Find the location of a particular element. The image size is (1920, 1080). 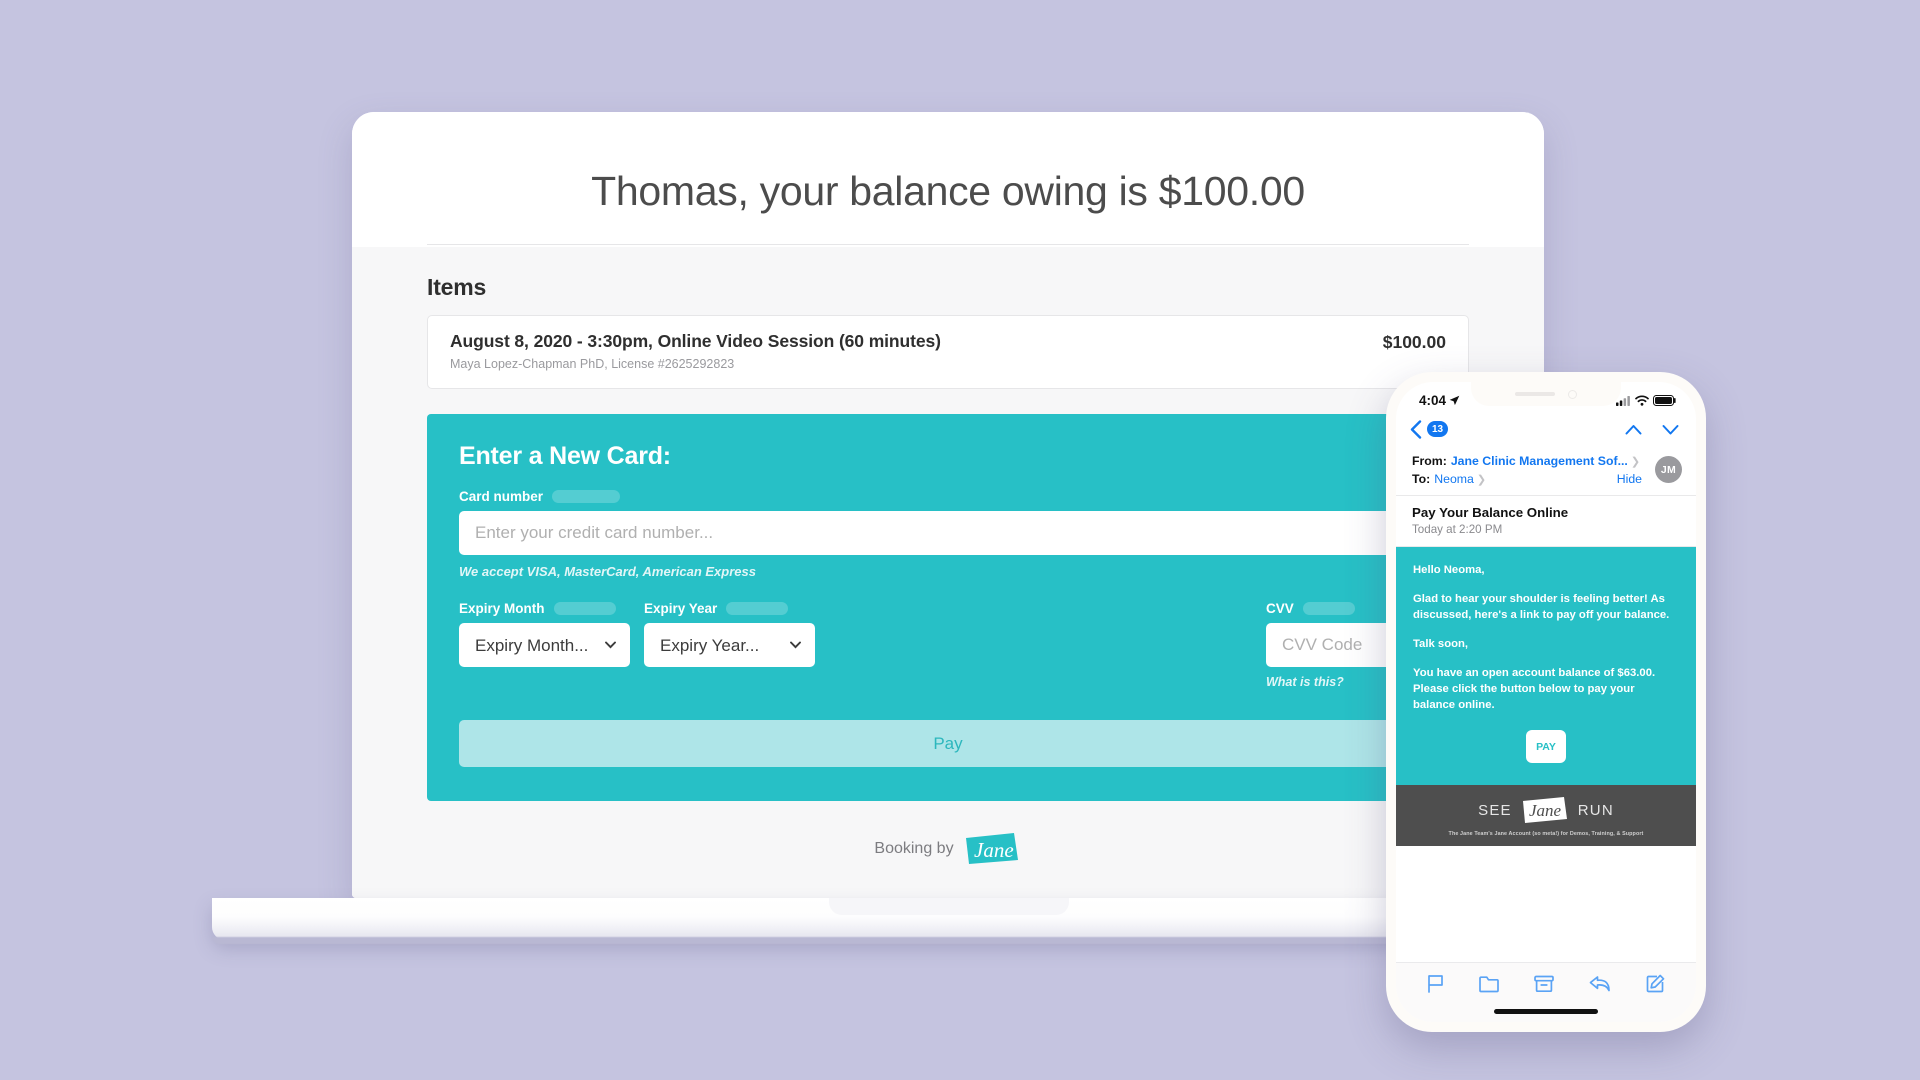

card-number-input is located at coordinates (948, 533).